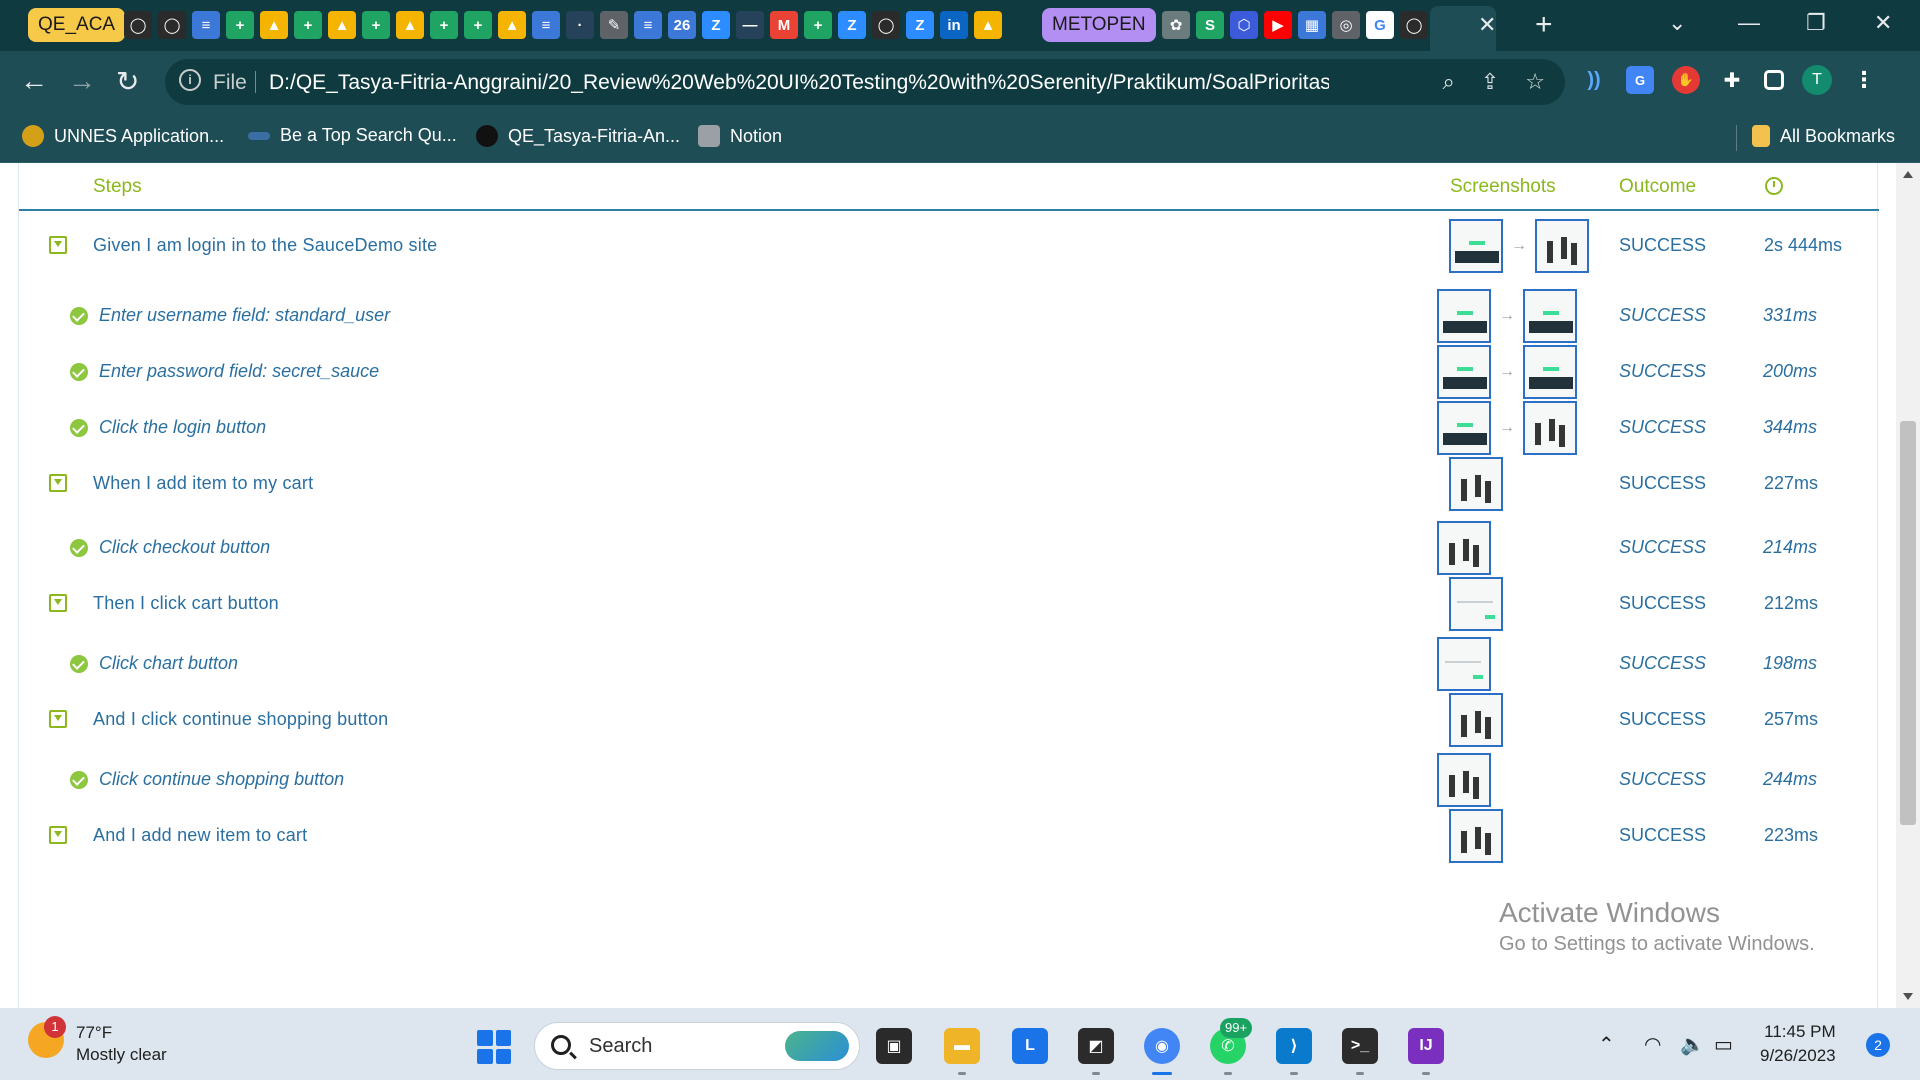 The height and width of the screenshot is (1080, 1920). What do you see at coordinates (1817, 80) in the screenshot?
I see `profile-avatar: T` at bounding box center [1817, 80].